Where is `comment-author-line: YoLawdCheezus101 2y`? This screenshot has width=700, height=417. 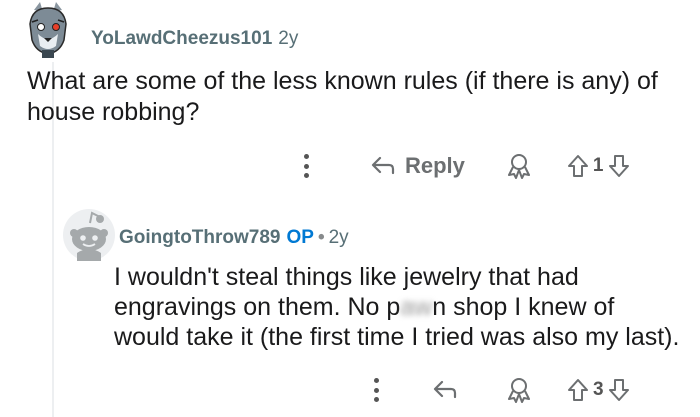
comment-author-line: YoLawdCheezus101 2y is located at coordinates (194, 39).